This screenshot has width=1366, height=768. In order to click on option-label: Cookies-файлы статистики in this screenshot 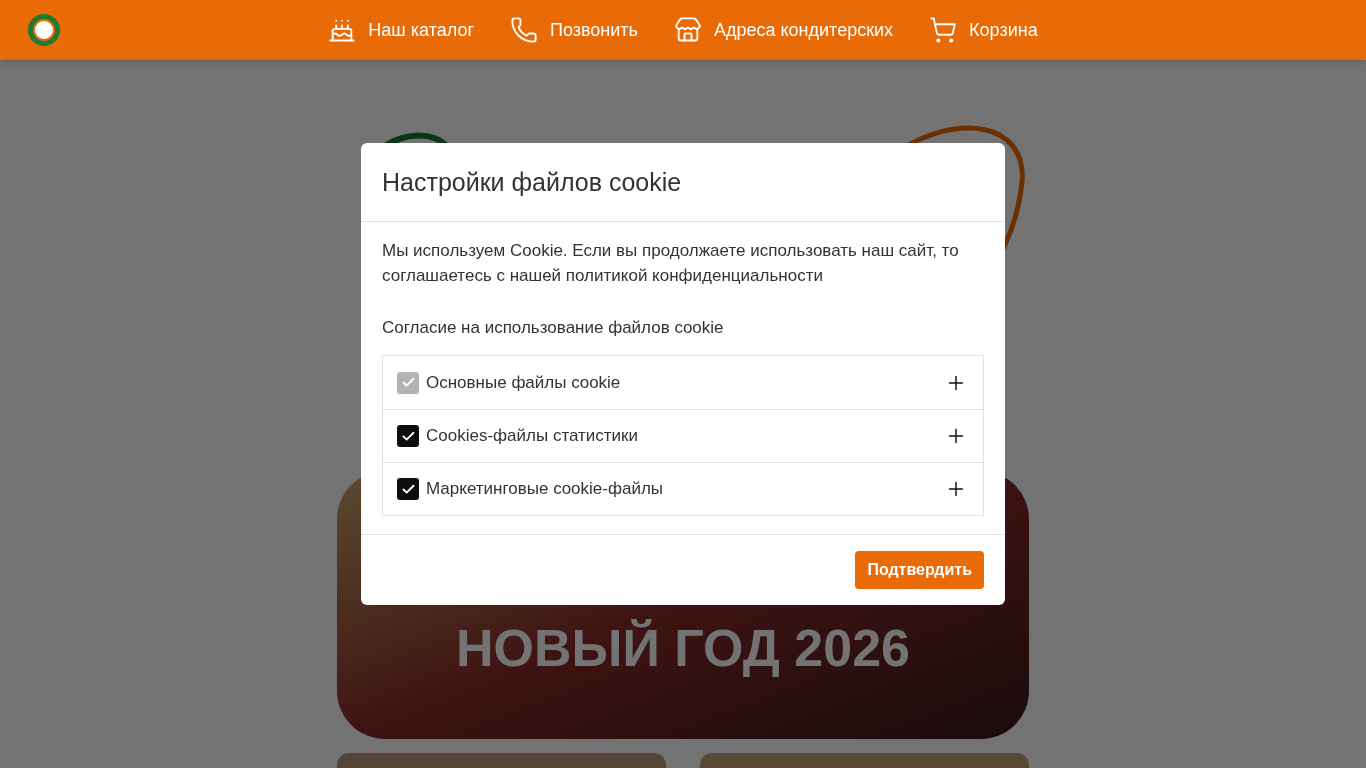, I will do `click(533, 436)`.